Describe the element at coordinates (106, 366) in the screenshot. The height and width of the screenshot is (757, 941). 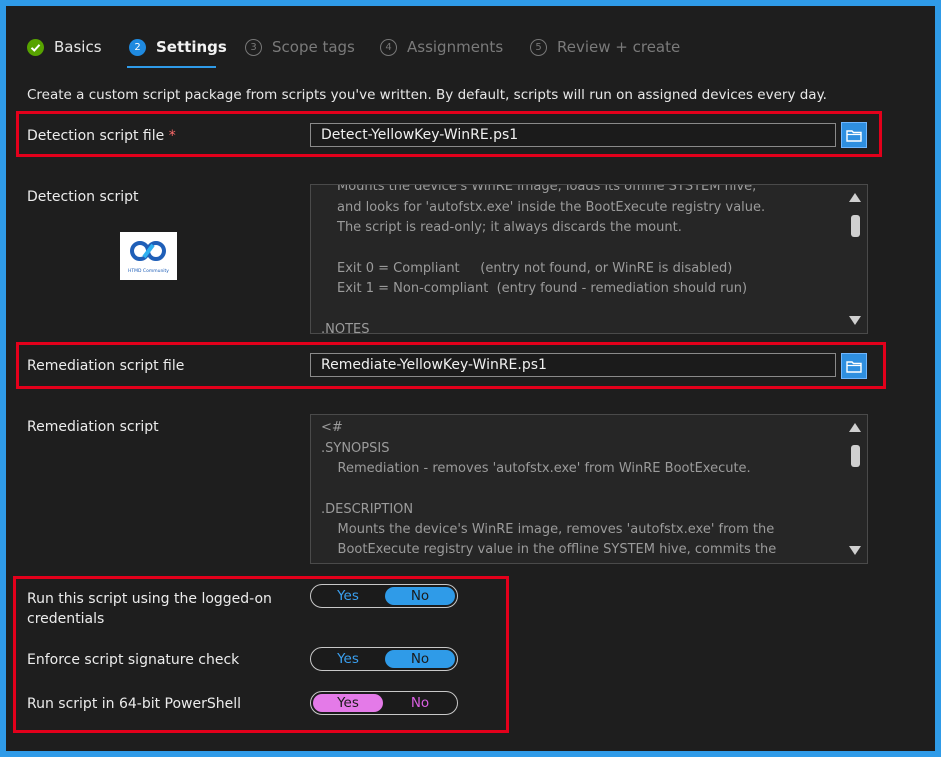
I see `remediation-file-label: Remediation script file` at that location.